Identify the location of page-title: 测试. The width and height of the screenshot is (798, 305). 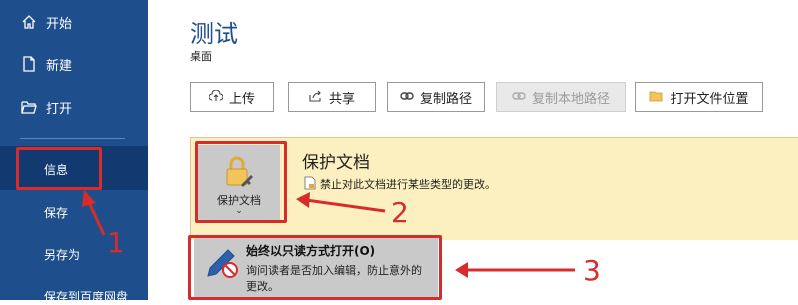
(214, 34).